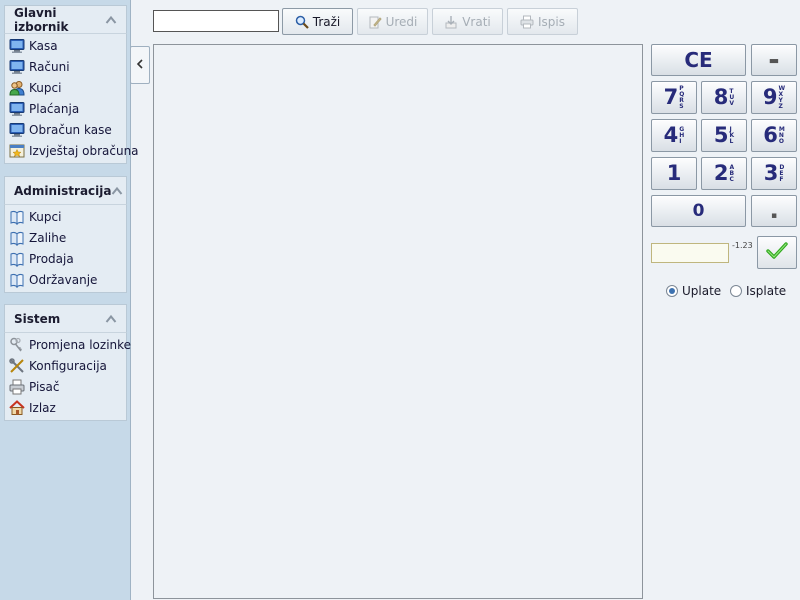 This screenshot has height=600, width=800. I want to click on return-button-label: Vrati, so click(476, 21).